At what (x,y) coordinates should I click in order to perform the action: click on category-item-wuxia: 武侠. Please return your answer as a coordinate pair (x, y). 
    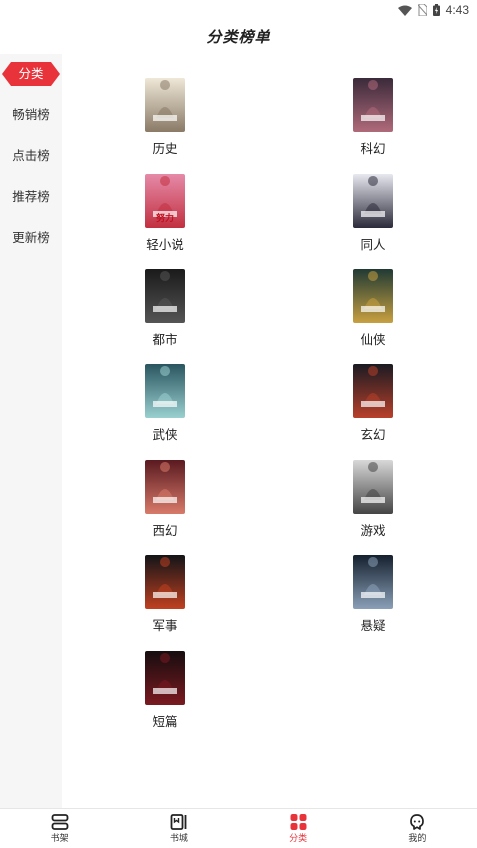
    Looking at the image, I should click on (165, 405).